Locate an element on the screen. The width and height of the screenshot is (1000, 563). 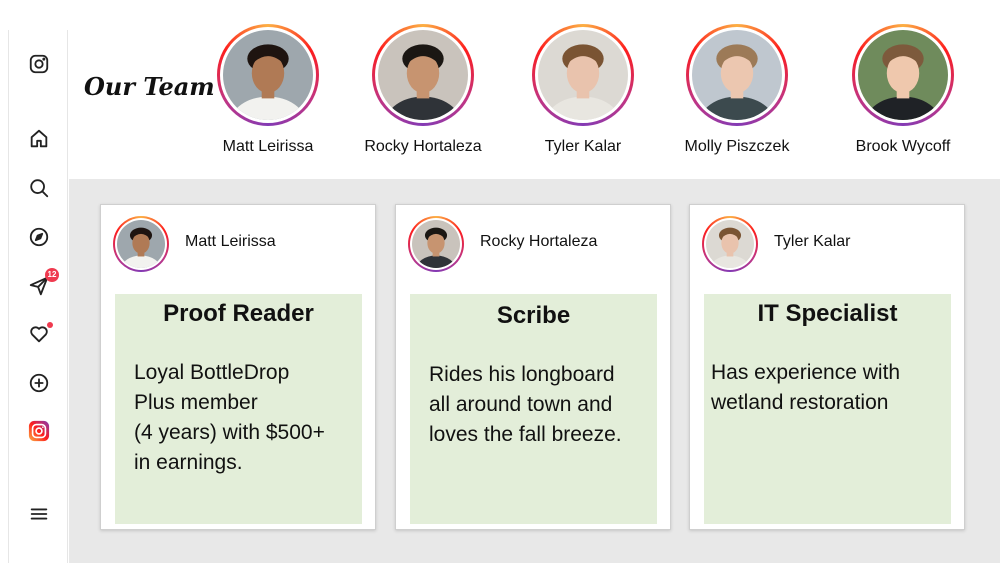
notification-dot is located at coordinates (50, 325).